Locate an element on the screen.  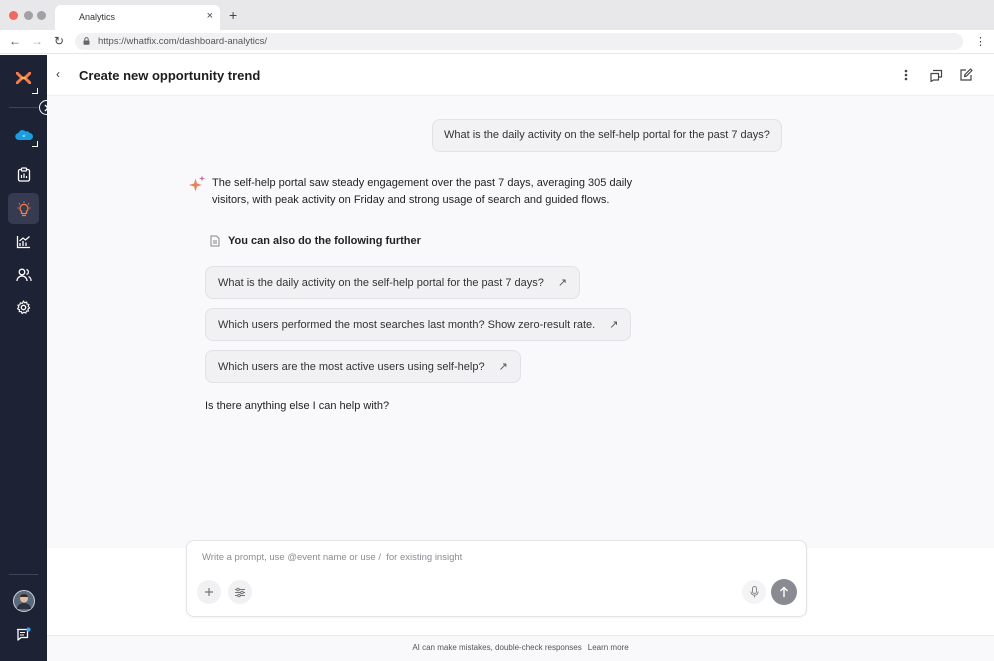
arrow-up-icon is located at coordinates (784, 591).